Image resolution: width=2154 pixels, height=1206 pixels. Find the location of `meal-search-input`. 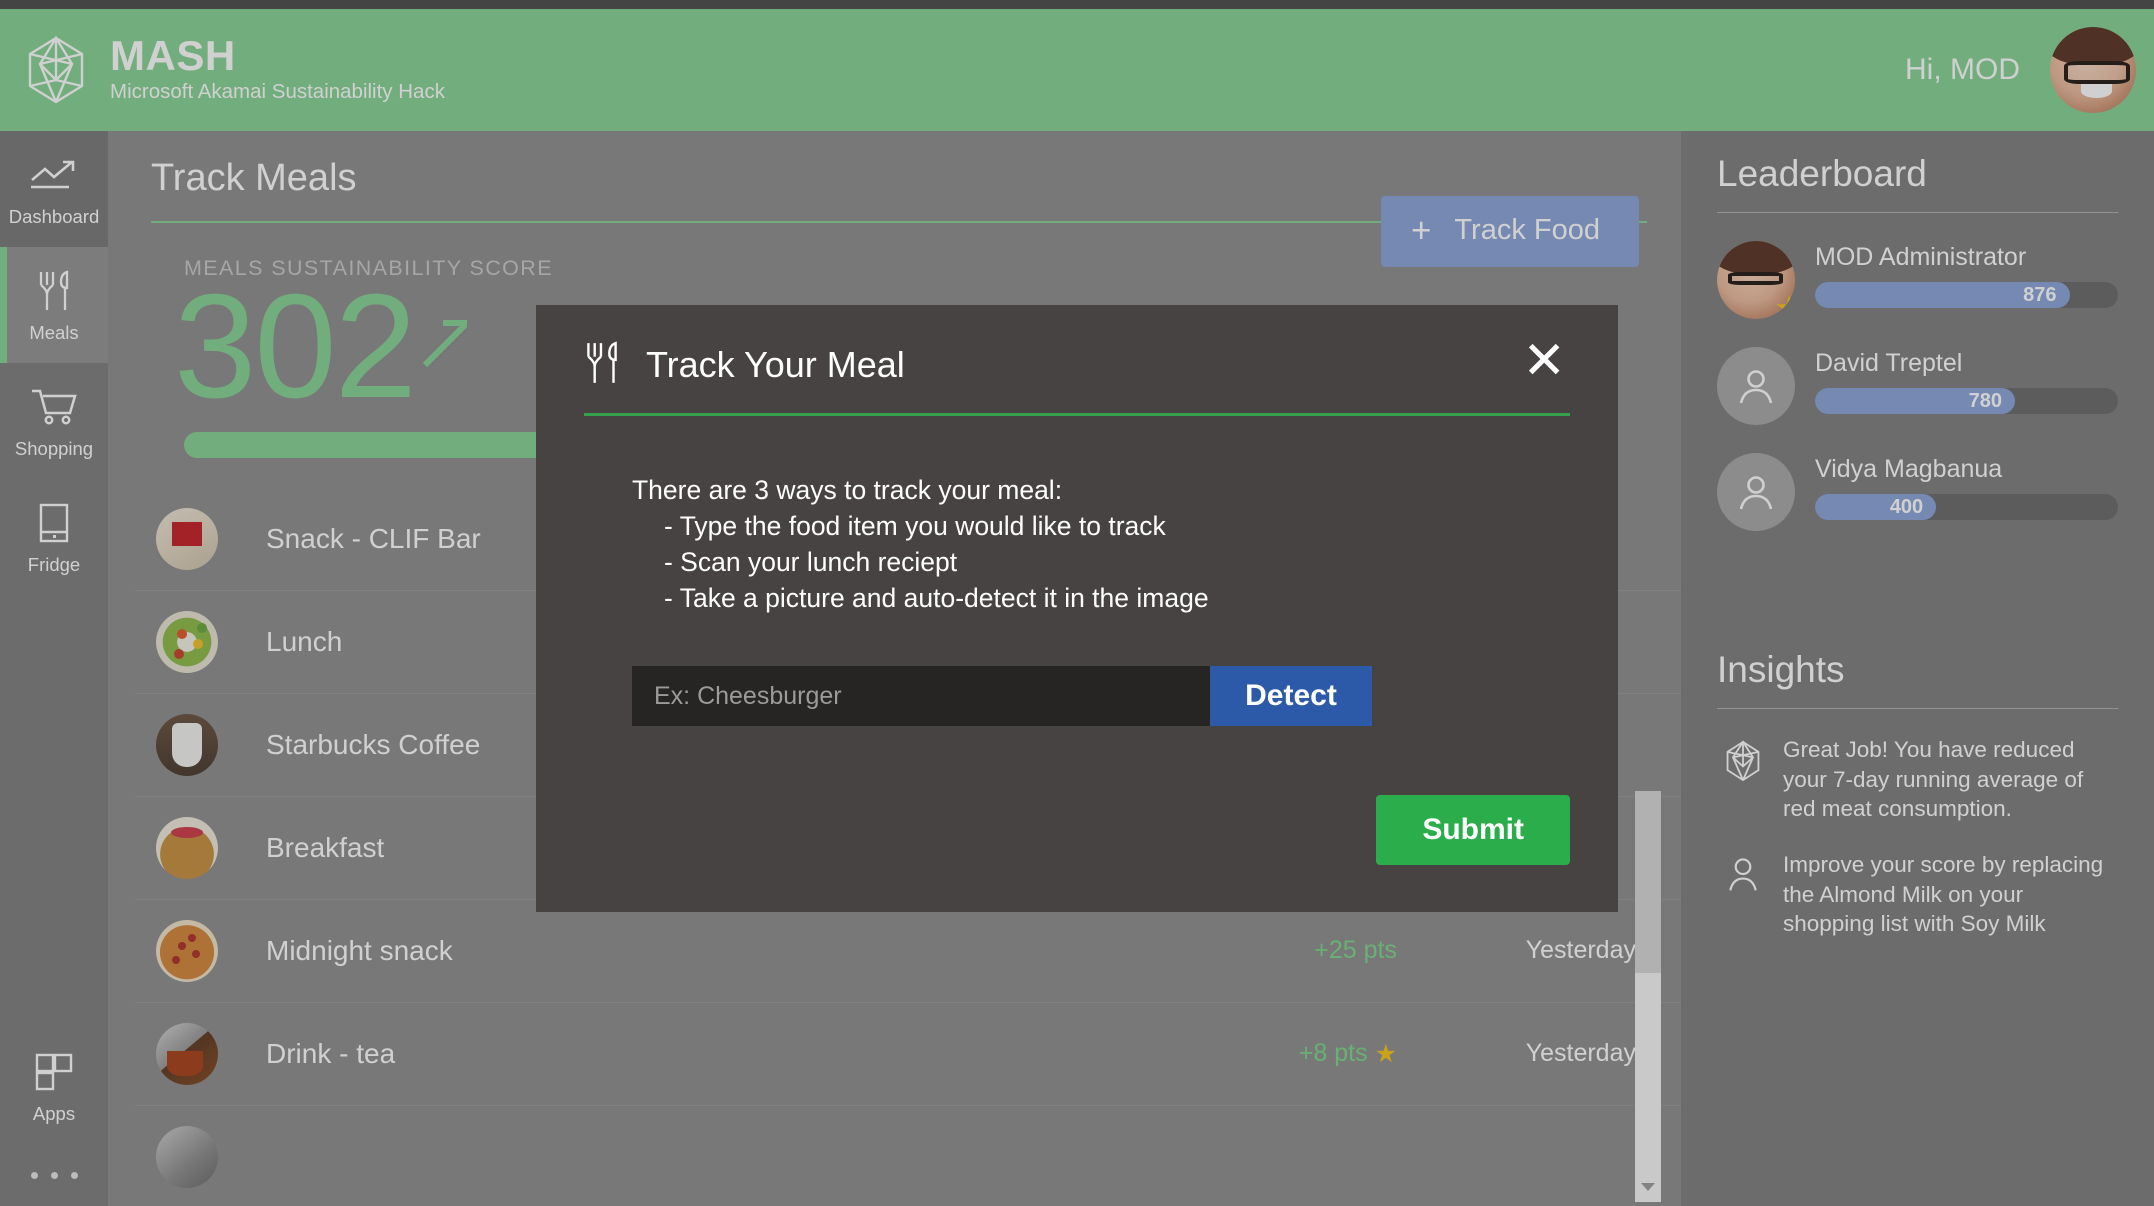

meal-search-input is located at coordinates (921, 696).